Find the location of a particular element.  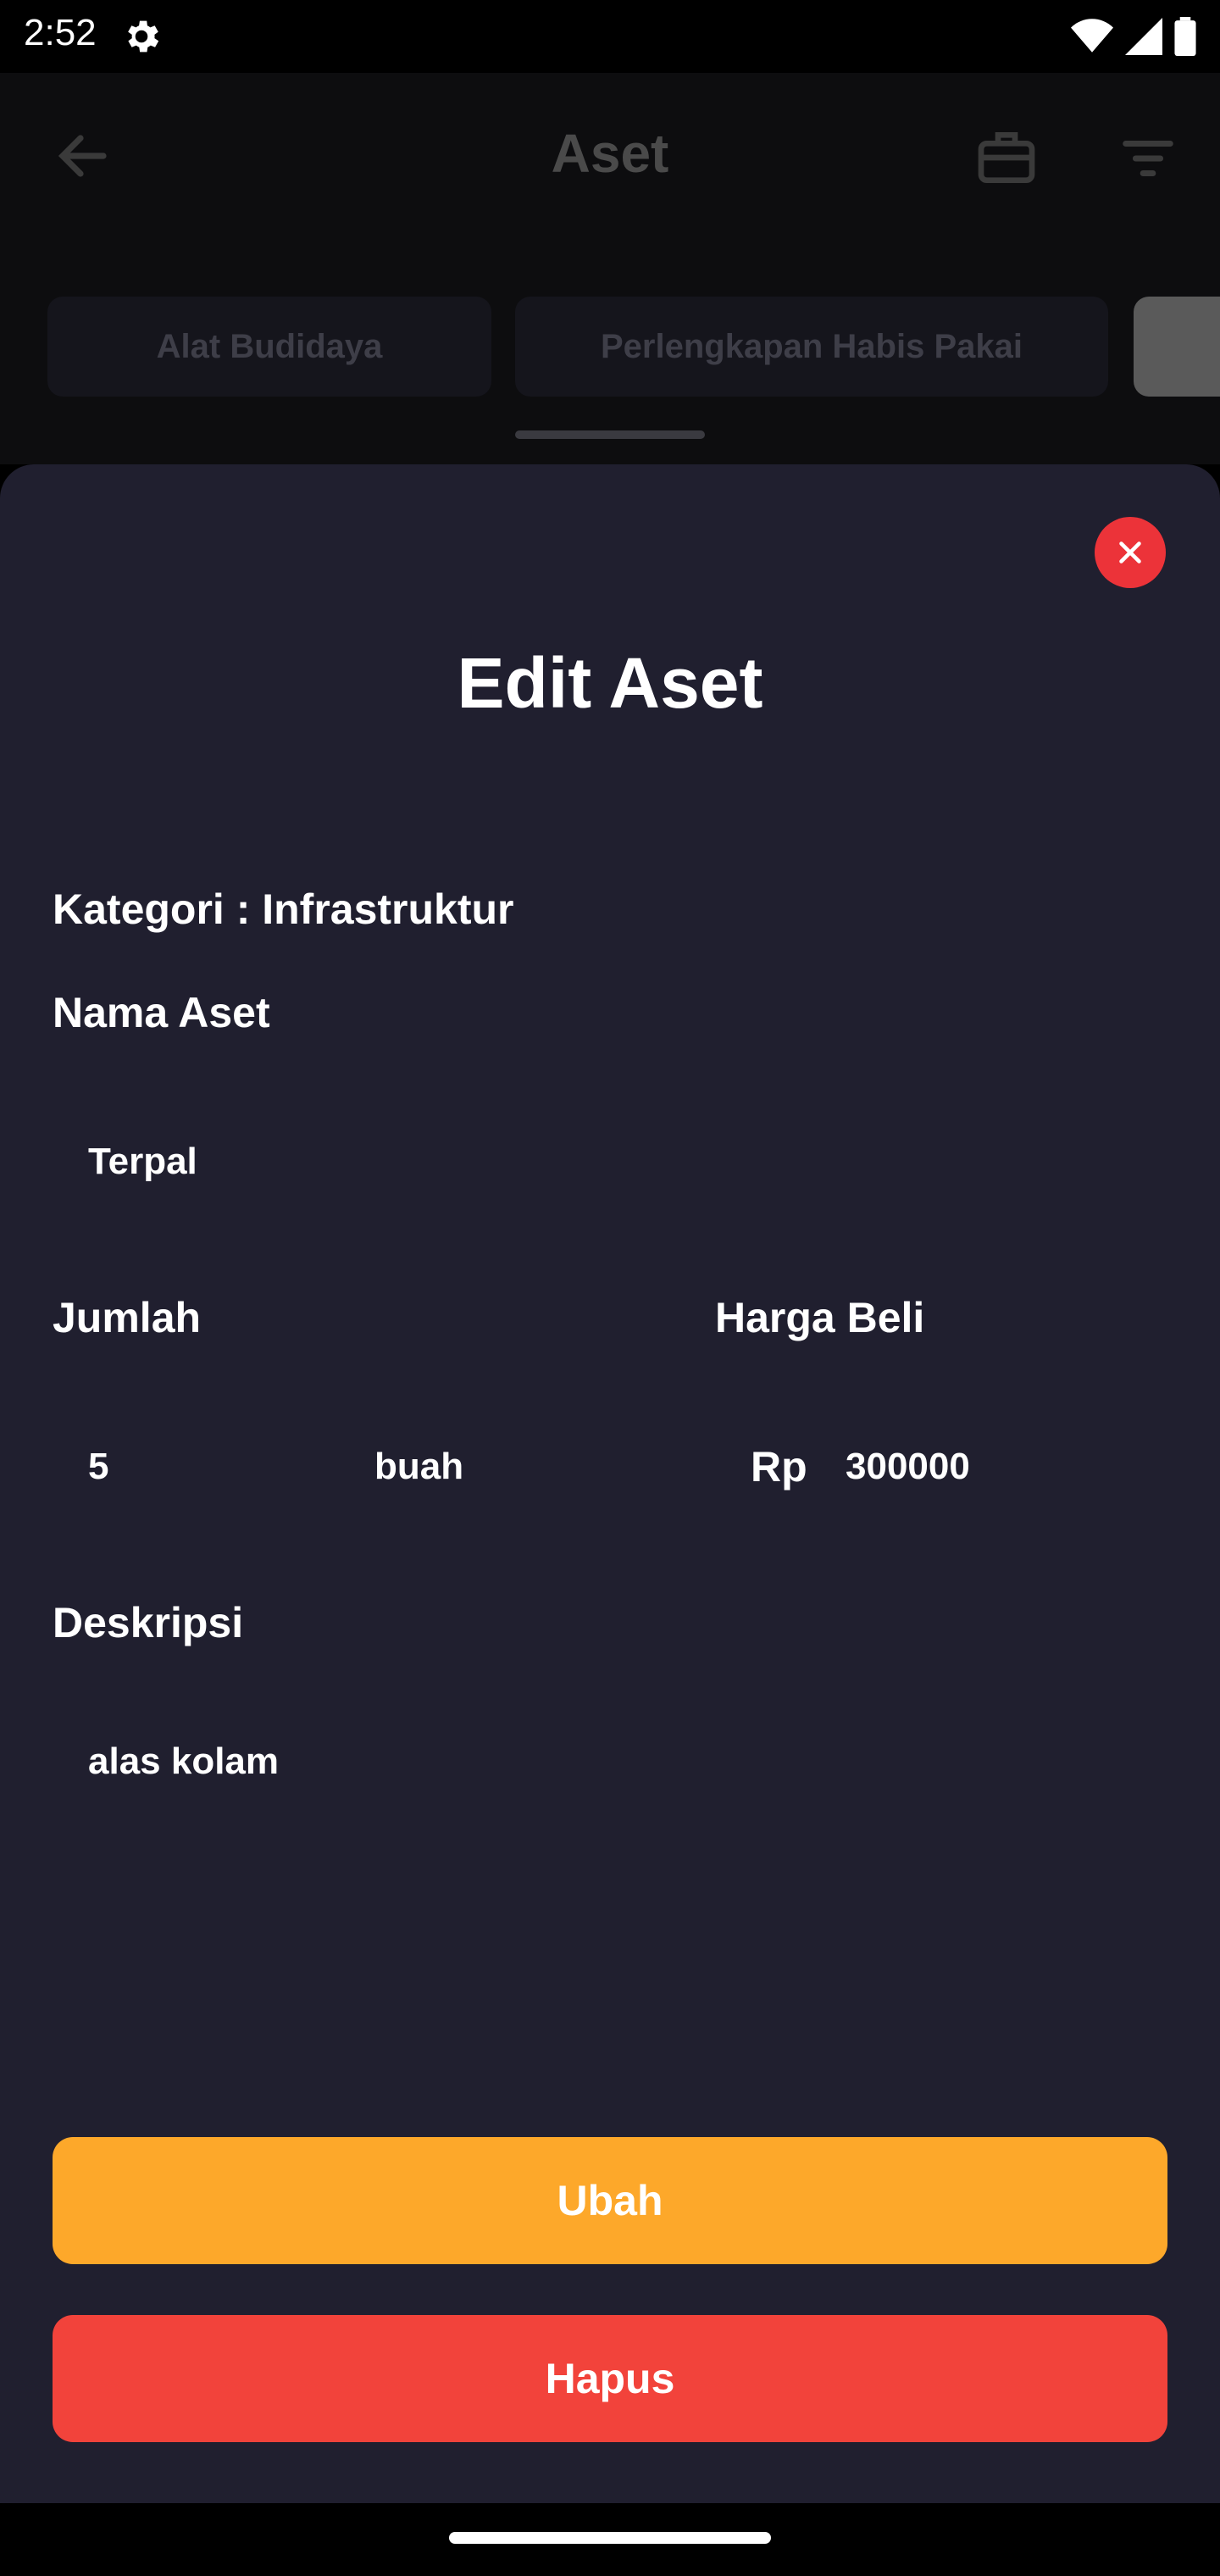

category-tabs: Alat Budidaya Perlengkapan Habis Pakai is located at coordinates (610, 353).